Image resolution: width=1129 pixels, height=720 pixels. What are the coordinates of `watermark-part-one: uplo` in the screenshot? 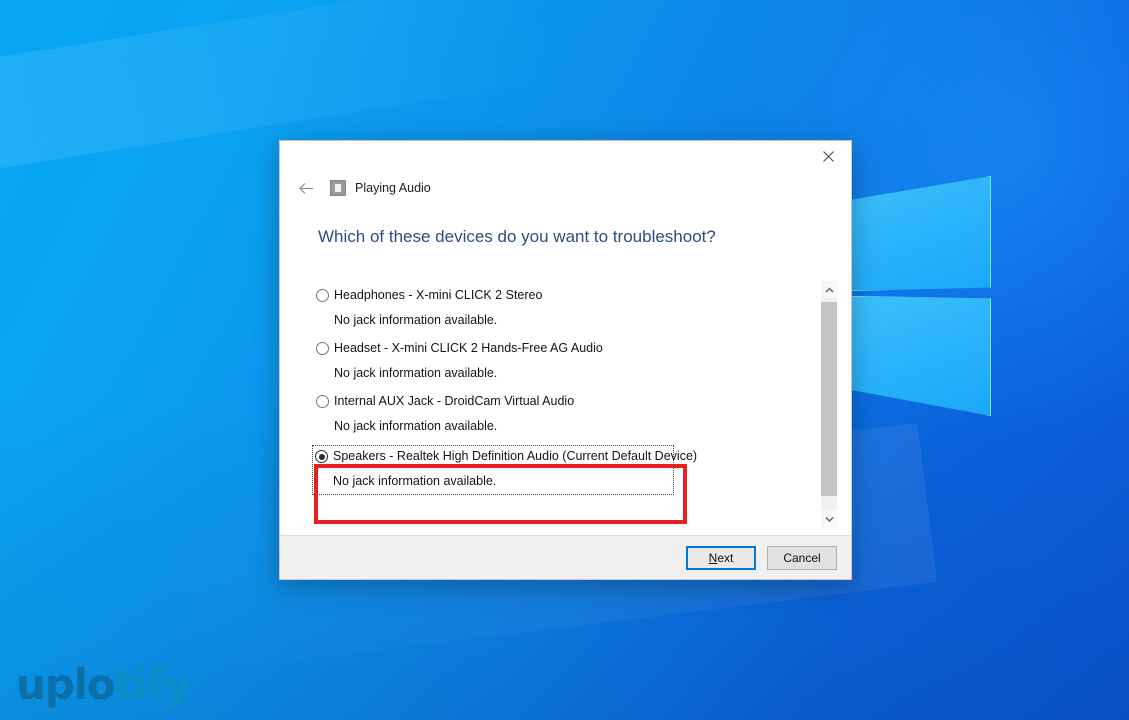 It's located at (66, 684).